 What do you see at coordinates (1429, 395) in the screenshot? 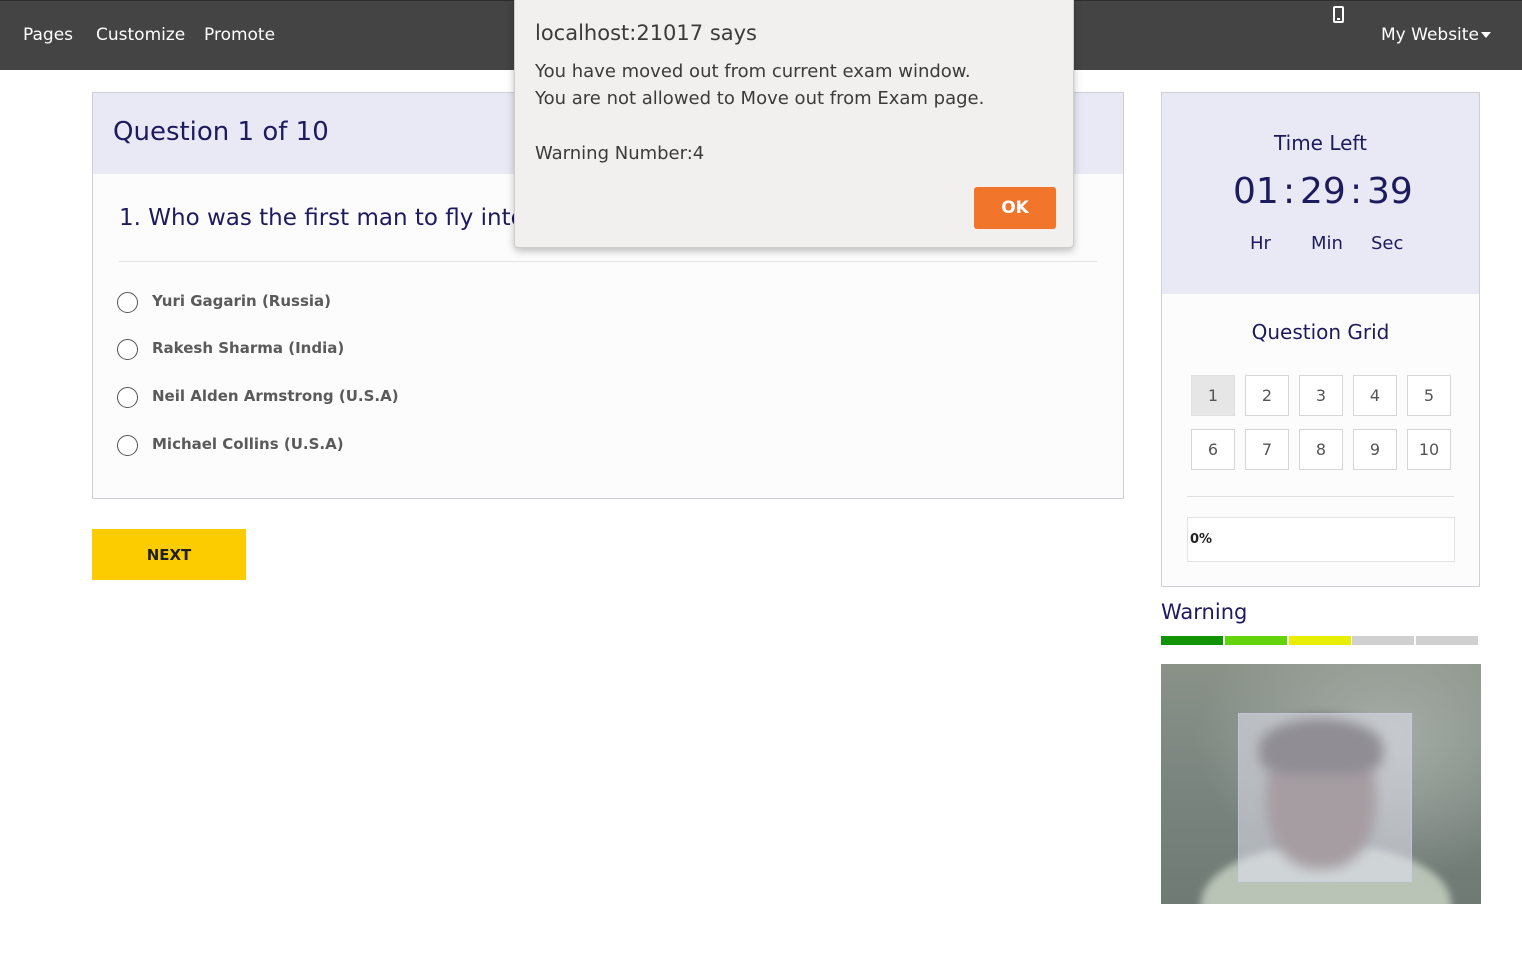
I see `grid-question-5: 5` at bounding box center [1429, 395].